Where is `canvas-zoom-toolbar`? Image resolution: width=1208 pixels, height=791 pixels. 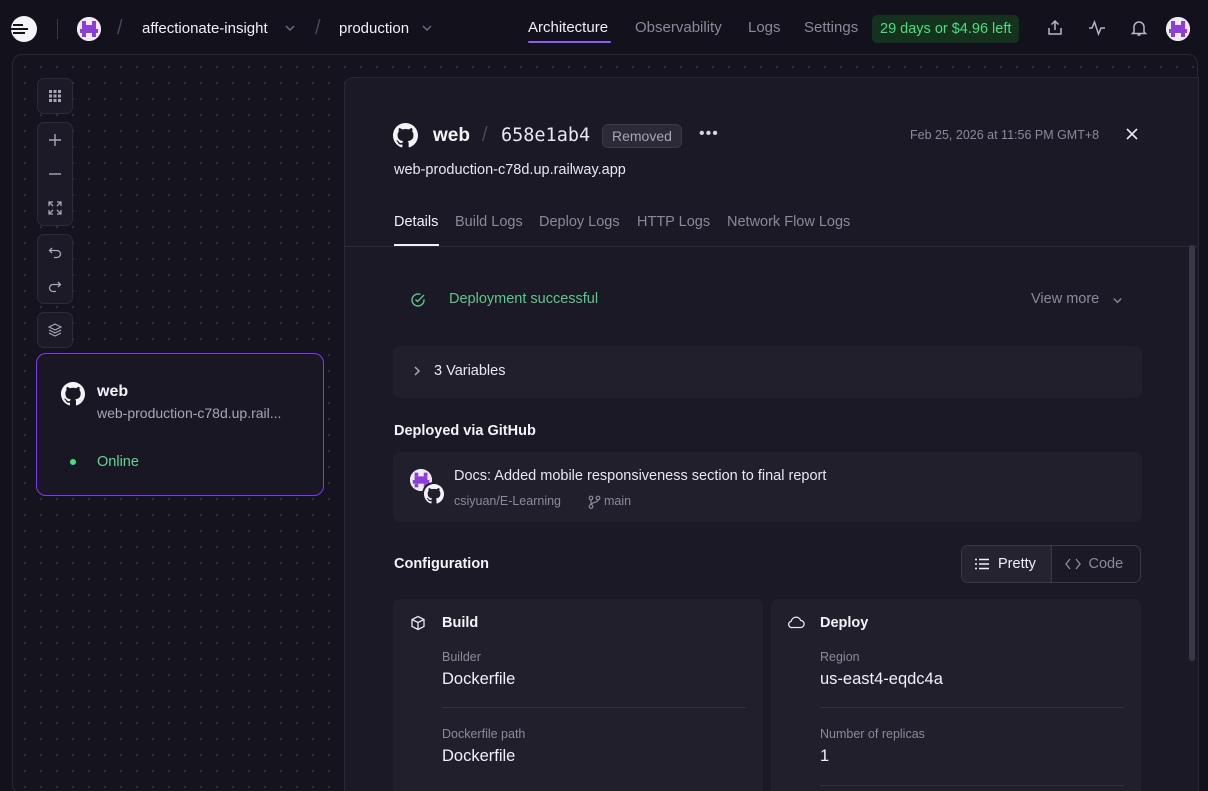 canvas-zoom-toolbar is located at coordinates (55, 174).